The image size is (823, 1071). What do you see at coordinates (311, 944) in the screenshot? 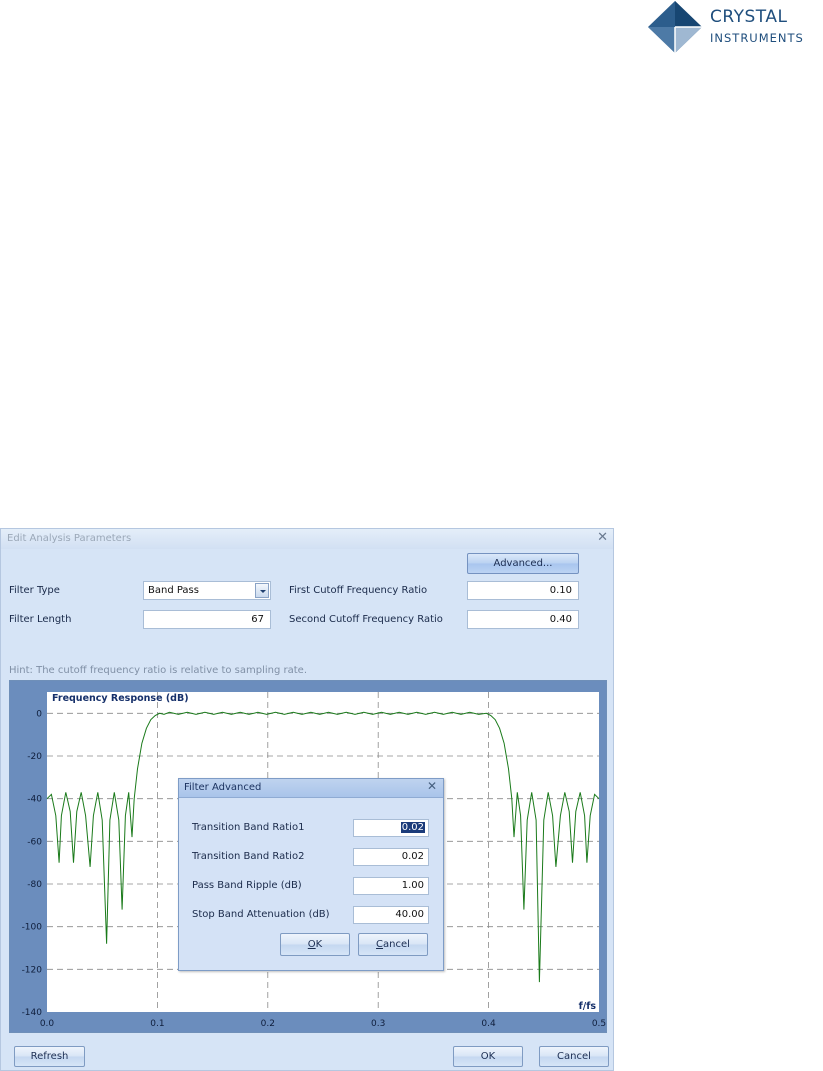
I see `ok-mnemonic: O` at bounding box center [311, 944].